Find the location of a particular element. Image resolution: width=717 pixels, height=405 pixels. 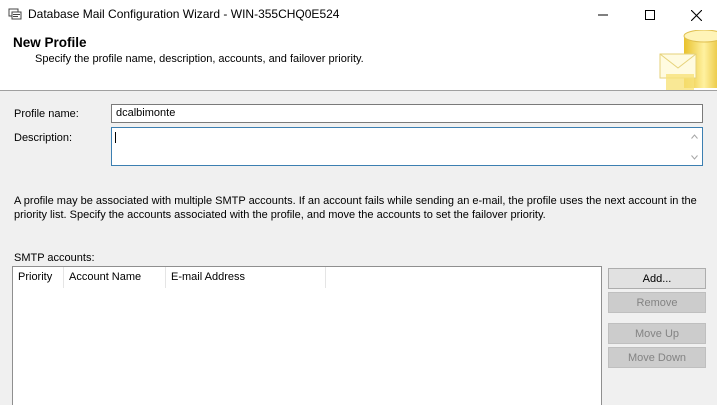

scroll-up-icon is located at coordinates (694, 136).